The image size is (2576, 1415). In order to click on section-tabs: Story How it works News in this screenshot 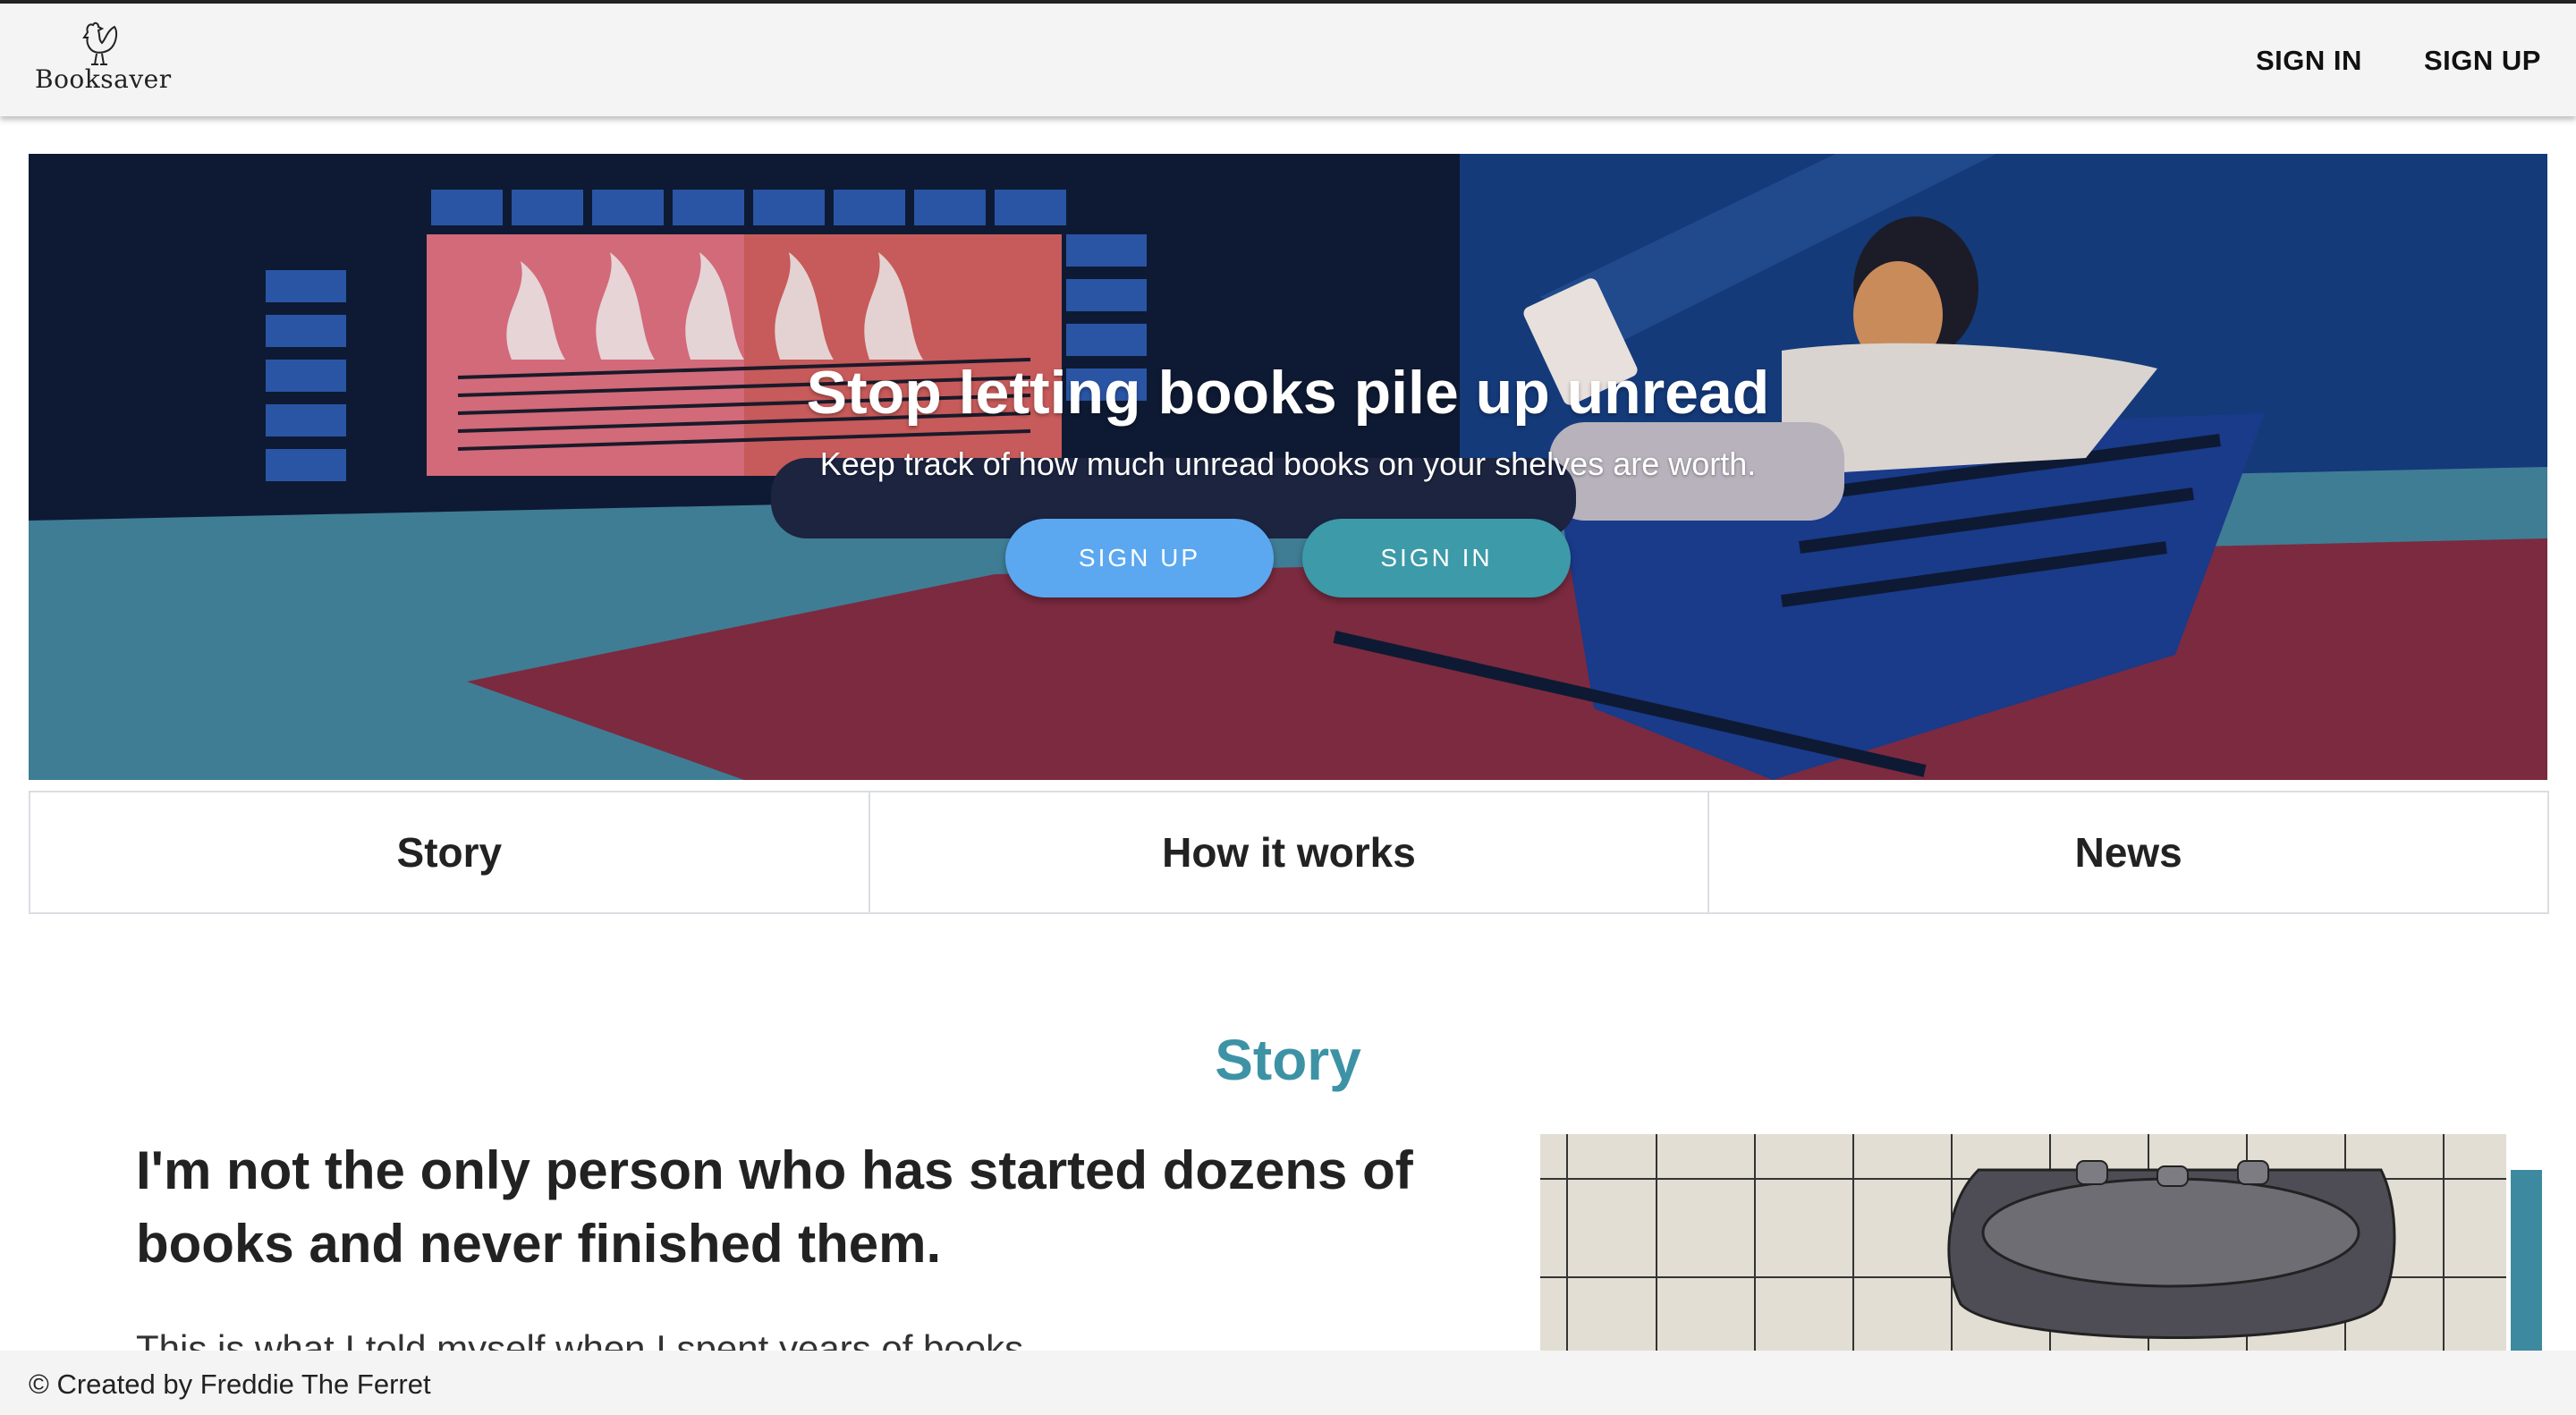, I will do `click(1289, 853)`.